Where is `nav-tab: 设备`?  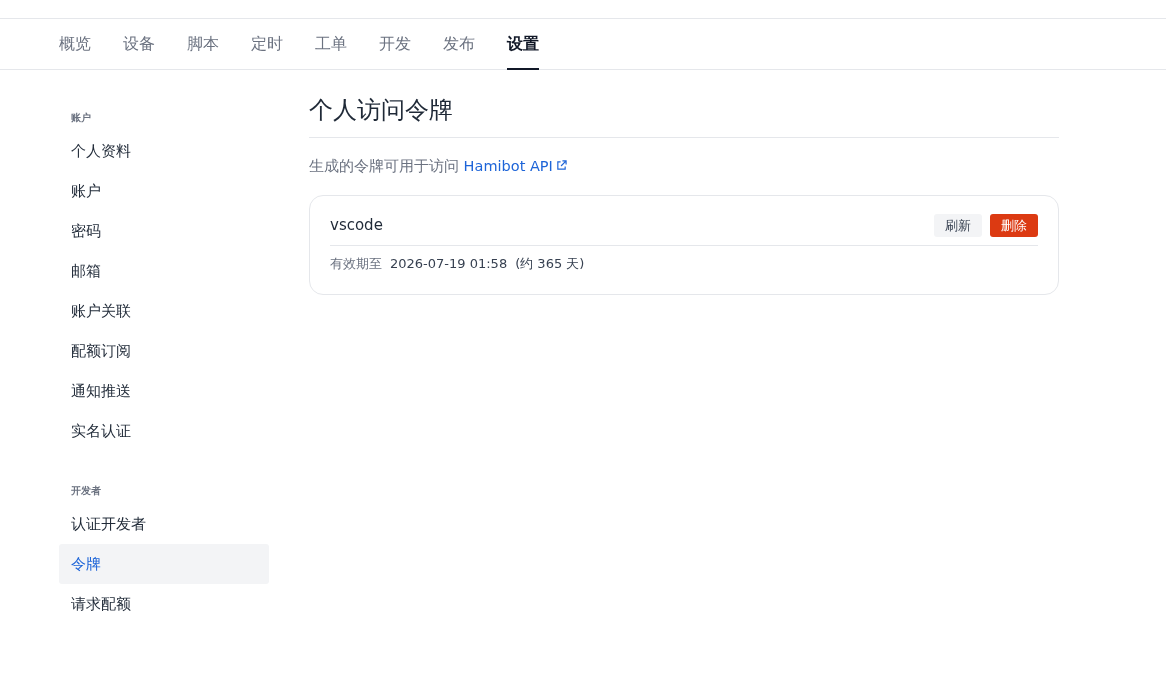
nav-tab: 设备 is located at coordinates (139, 44).